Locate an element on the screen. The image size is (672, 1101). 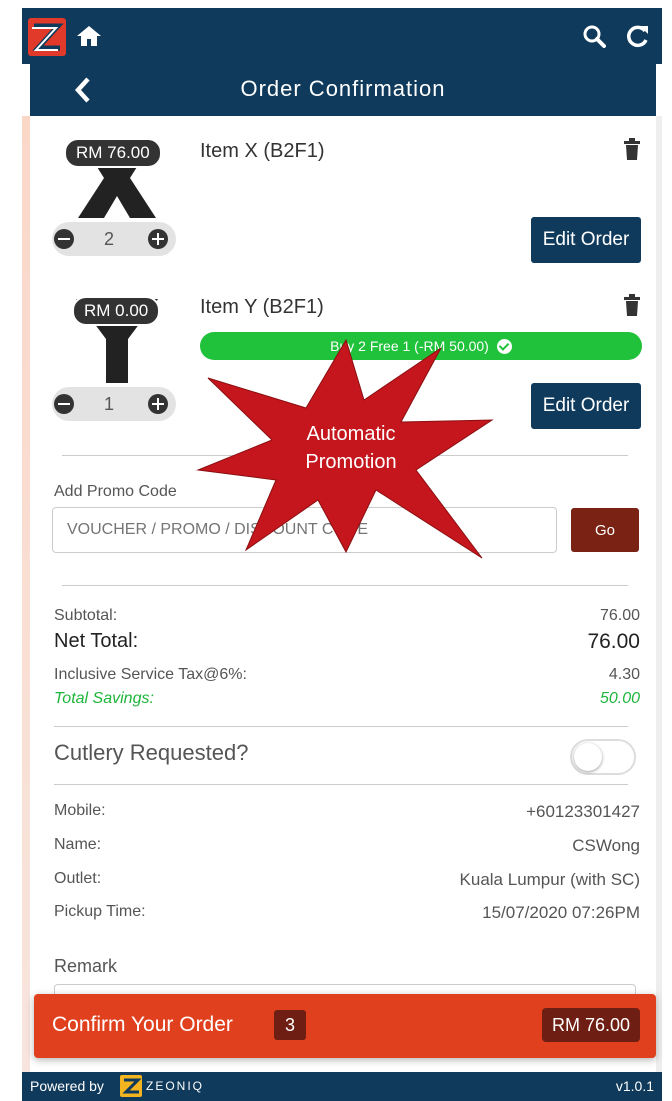
outlet-row: Outlet: Kuala Lumpur (with SC) is located at coordinates (347, 880).